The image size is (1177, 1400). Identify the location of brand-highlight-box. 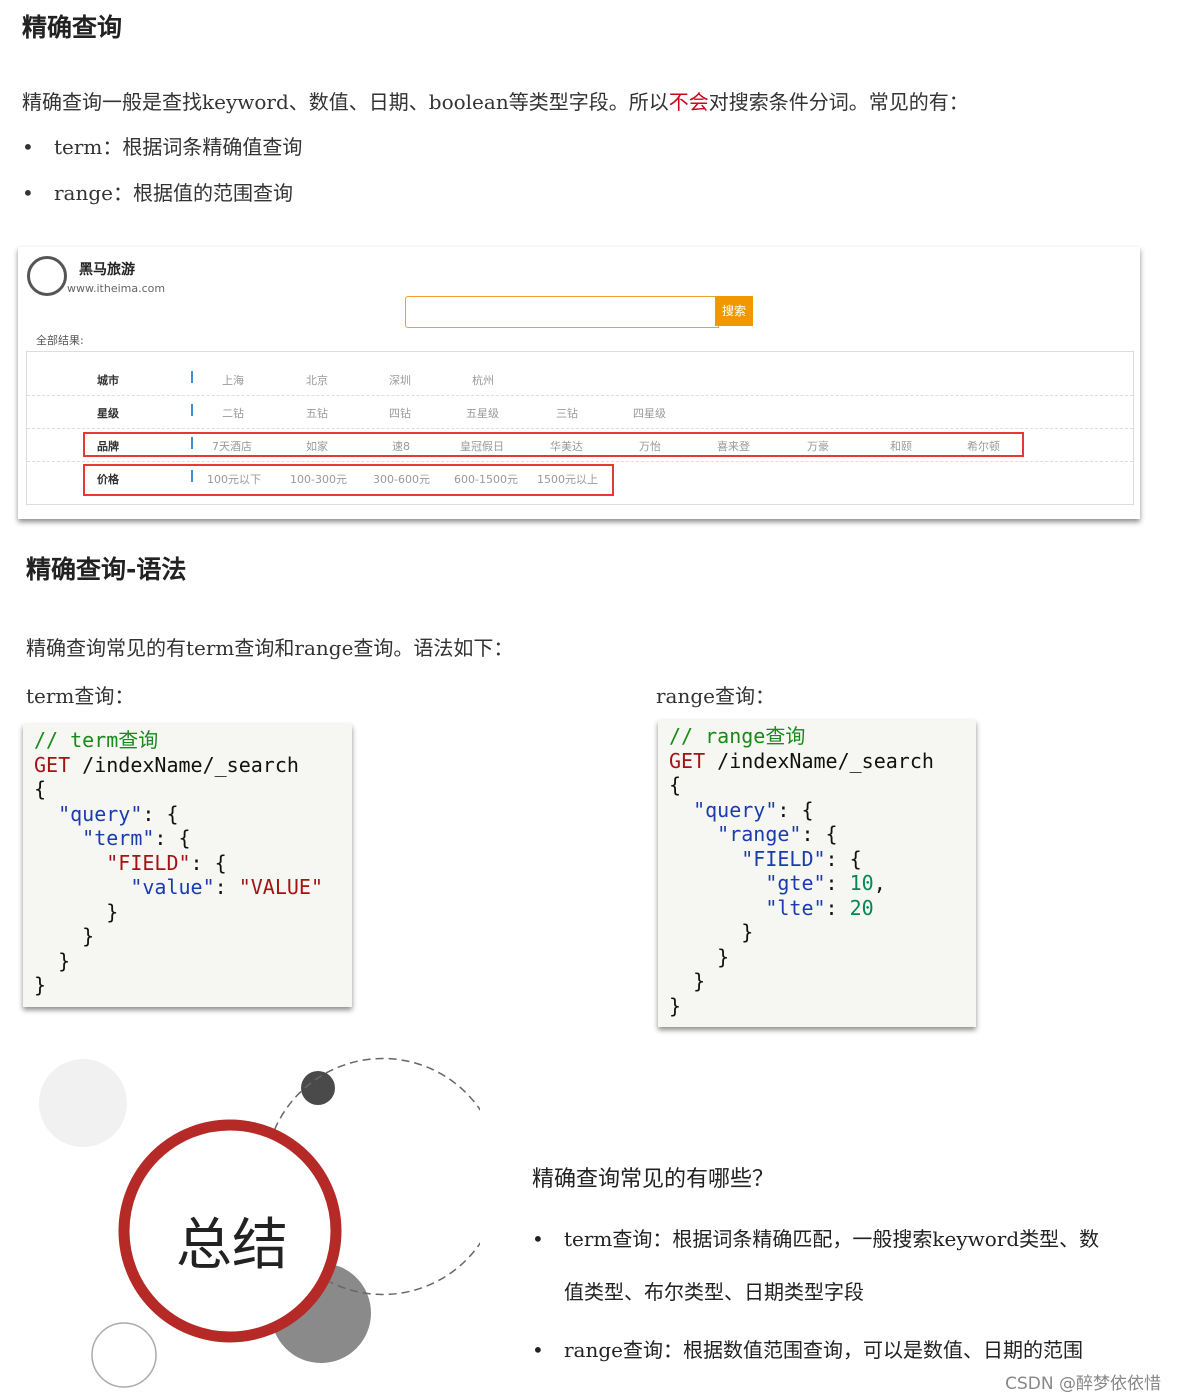
(553, 444).